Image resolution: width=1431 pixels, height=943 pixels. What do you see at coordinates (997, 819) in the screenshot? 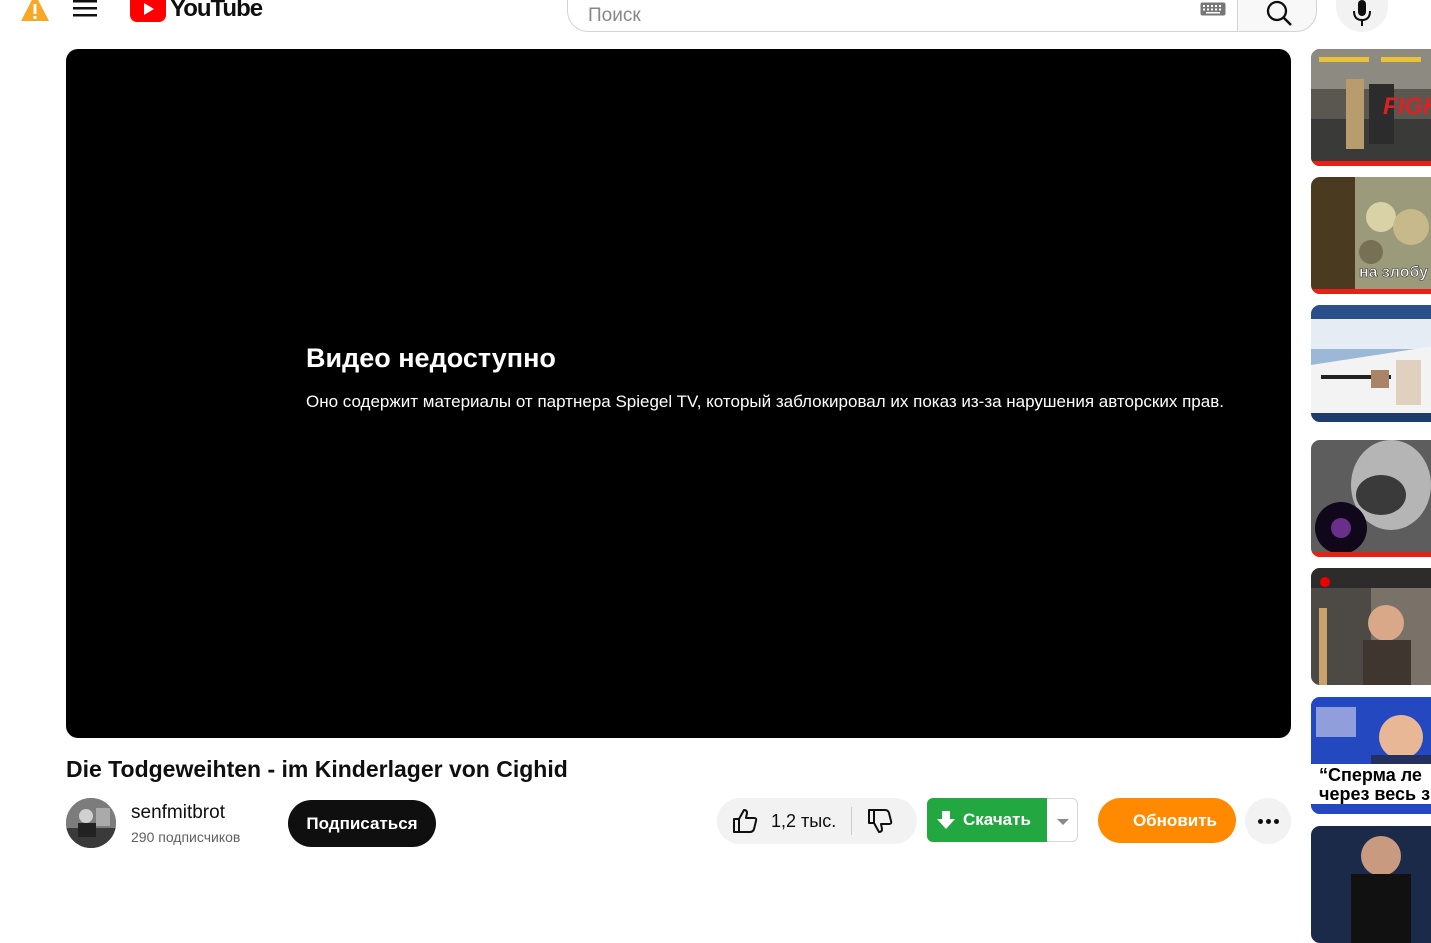
I see `download-label: Скачать` at bounding box center [997, 819].